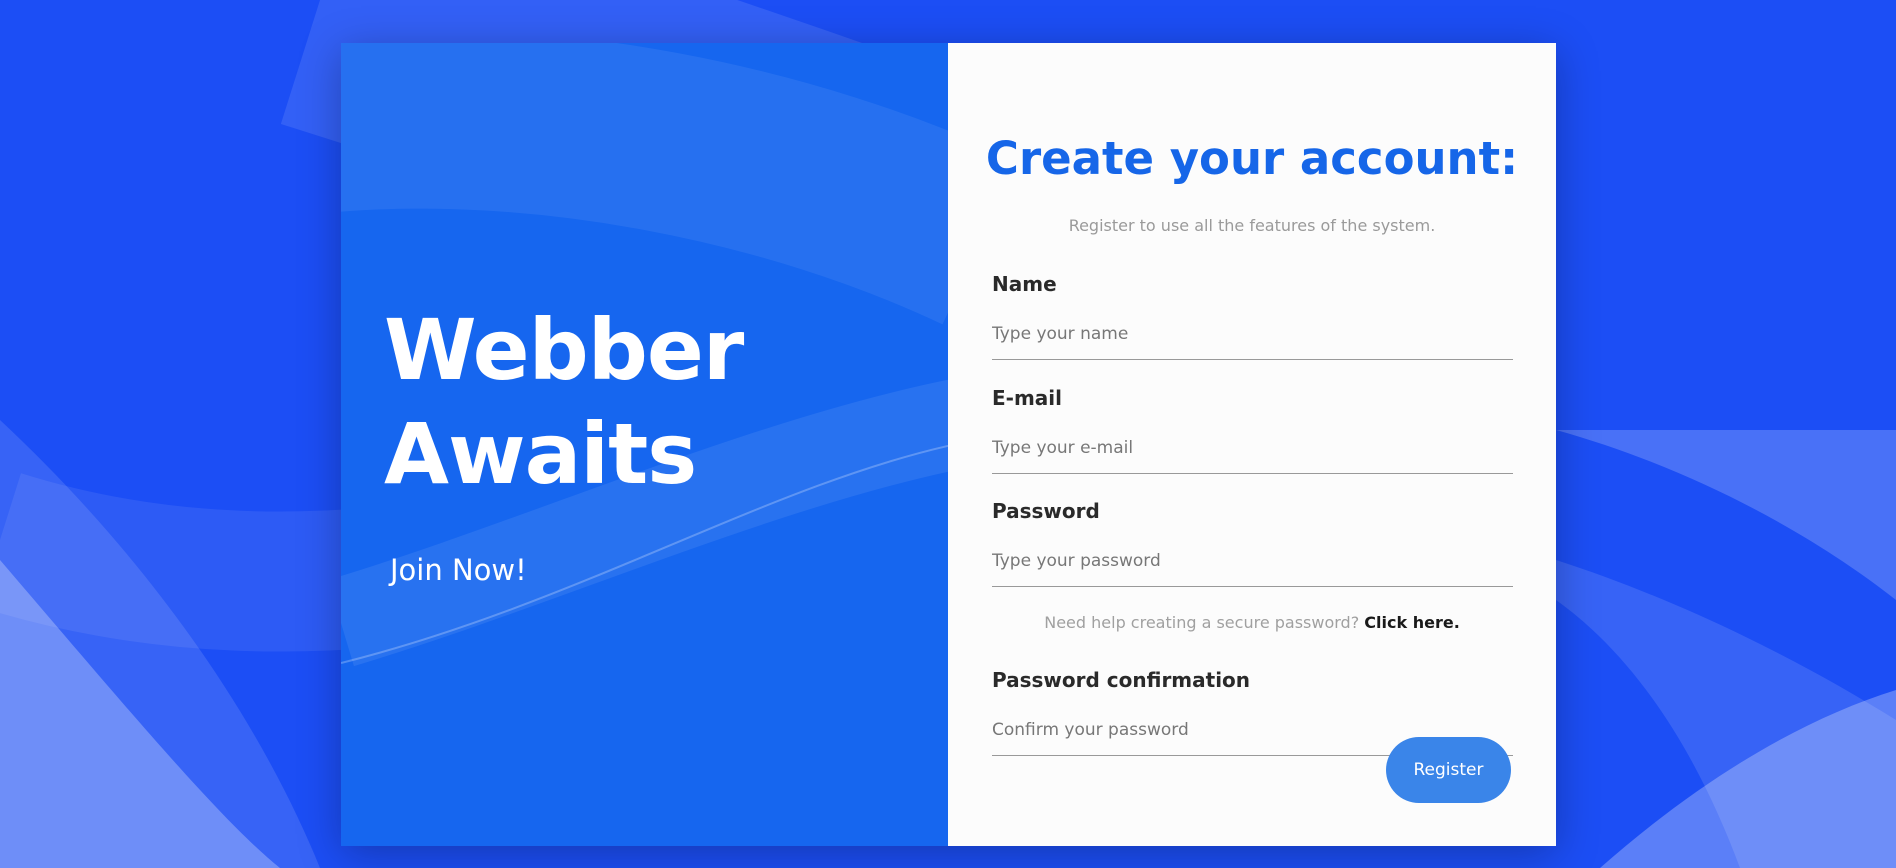  What do you see at coordinates (564, 350) in the screenshot?
I see `hero-title-line-1: Webber` at bounding box center [564, 350].